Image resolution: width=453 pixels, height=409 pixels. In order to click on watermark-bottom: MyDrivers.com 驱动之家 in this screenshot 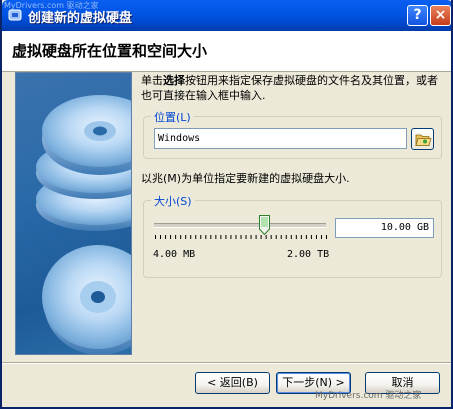, I will do `click(368, 396)`.